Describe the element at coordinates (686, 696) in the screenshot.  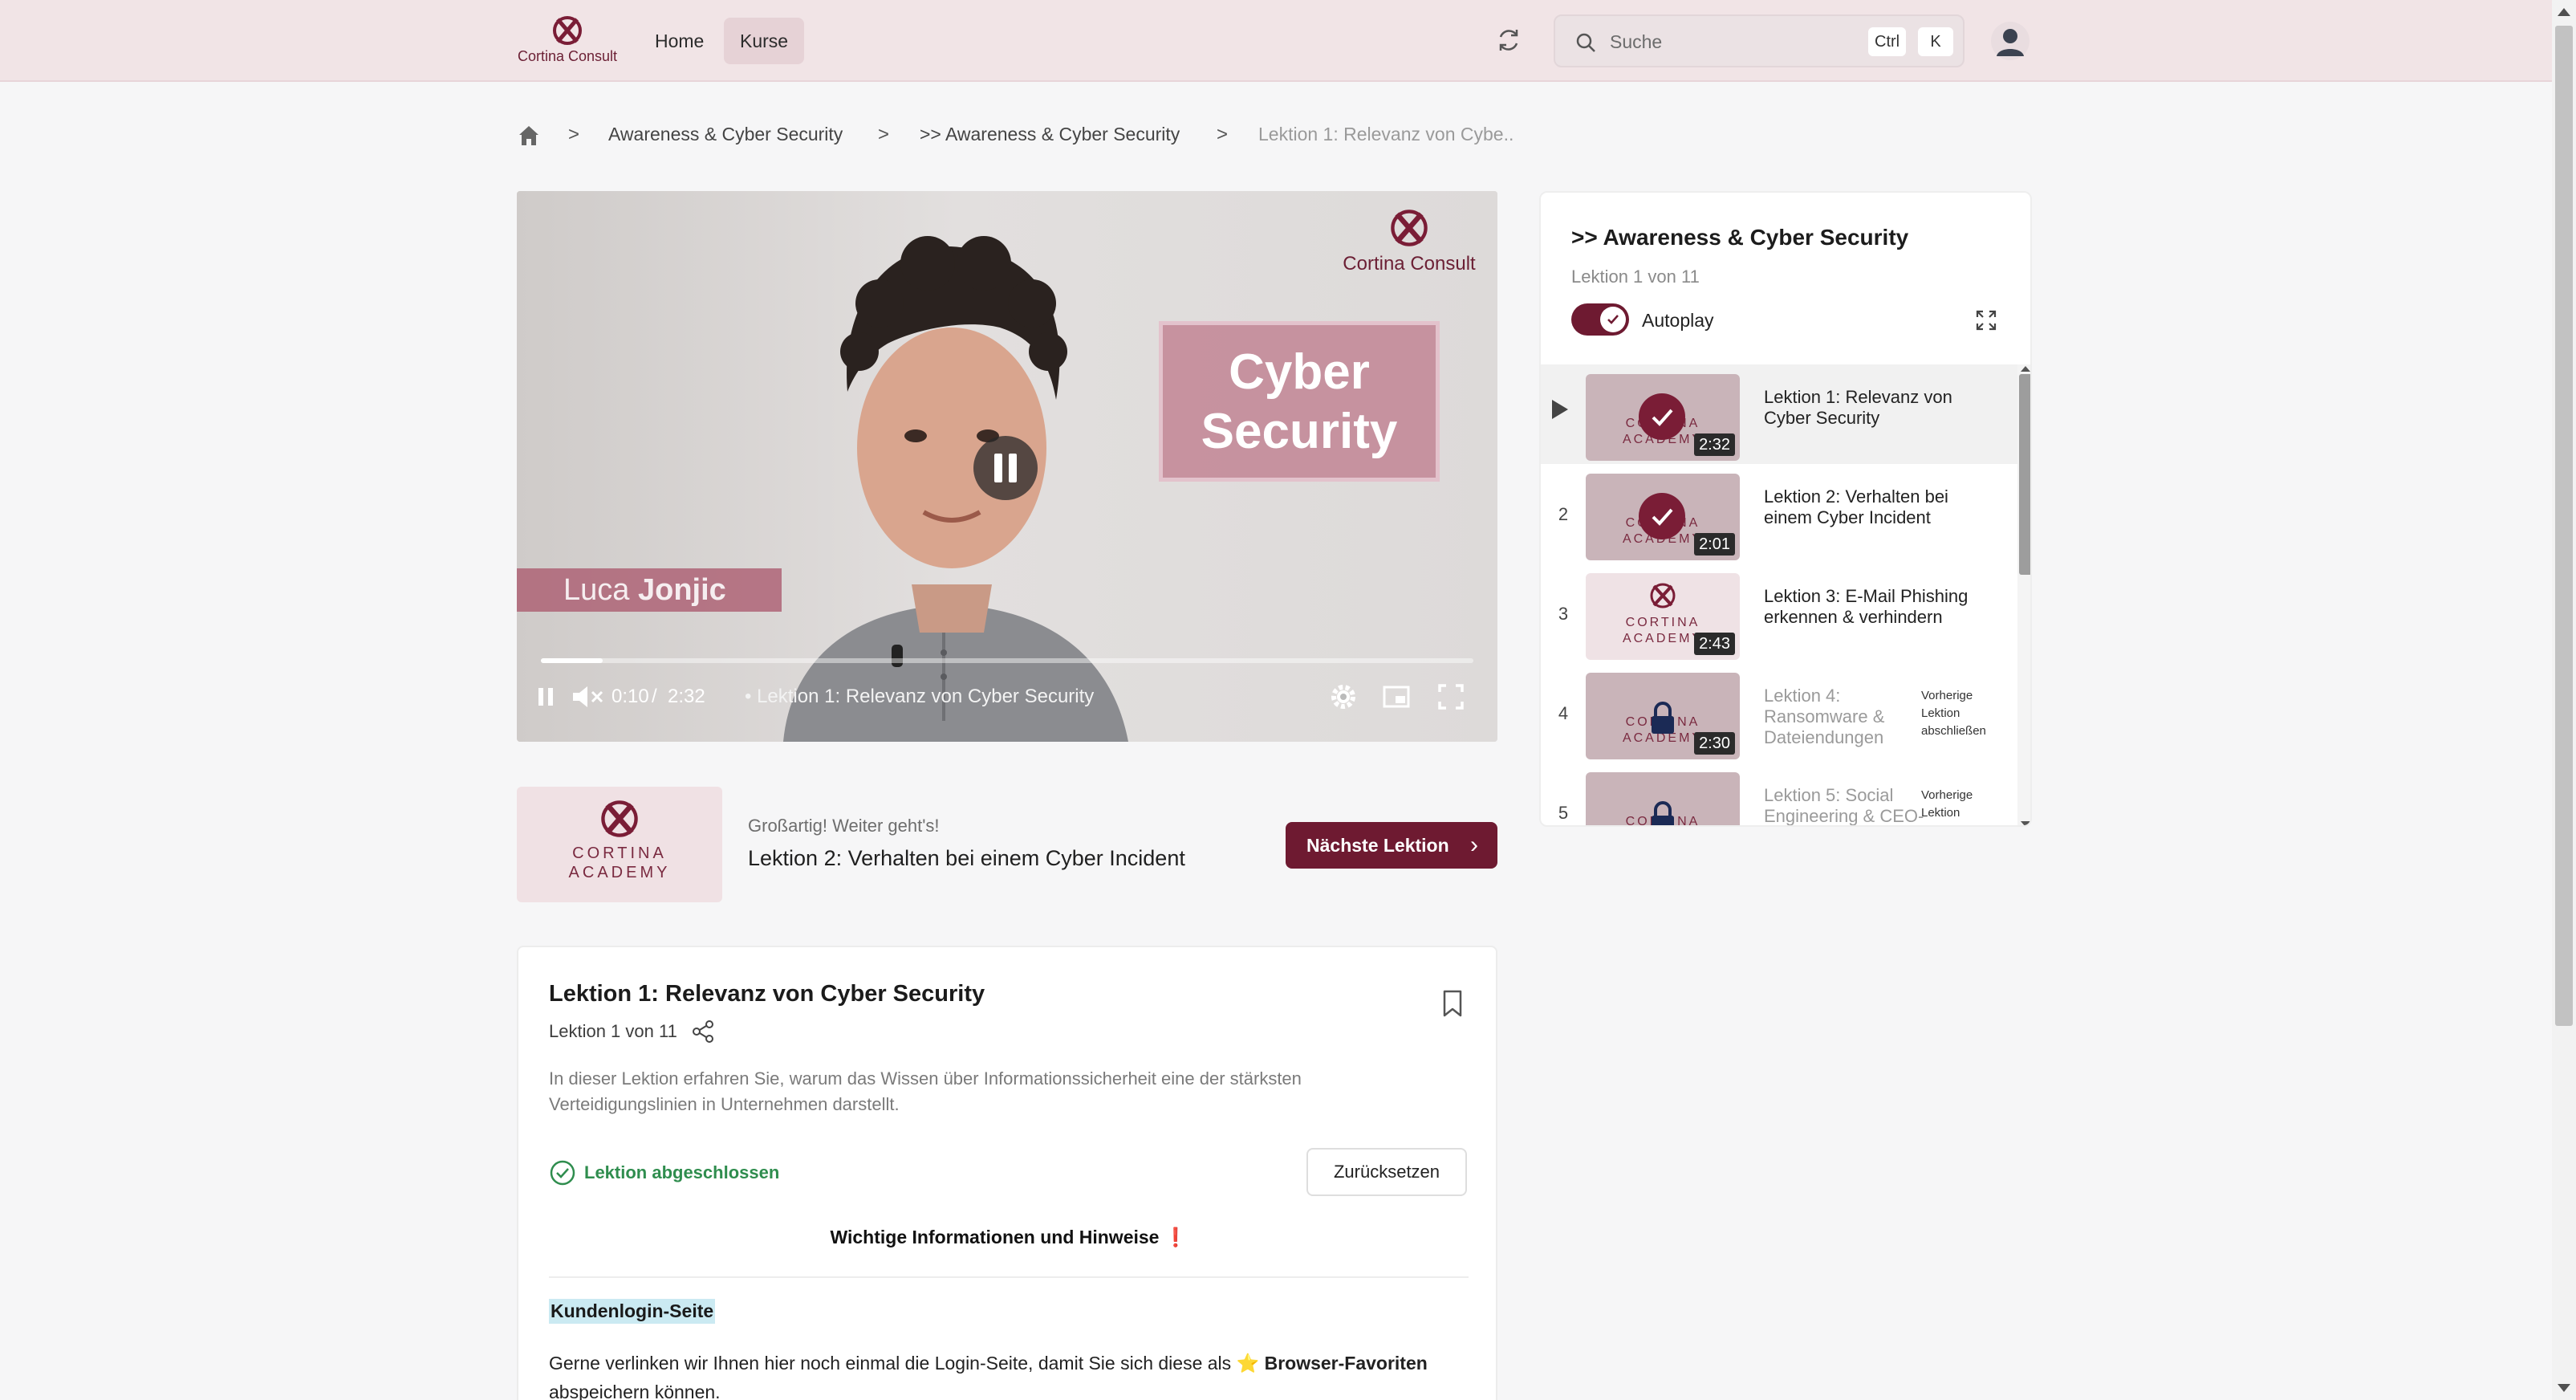
I see `time-duration: 2:32` at that location.